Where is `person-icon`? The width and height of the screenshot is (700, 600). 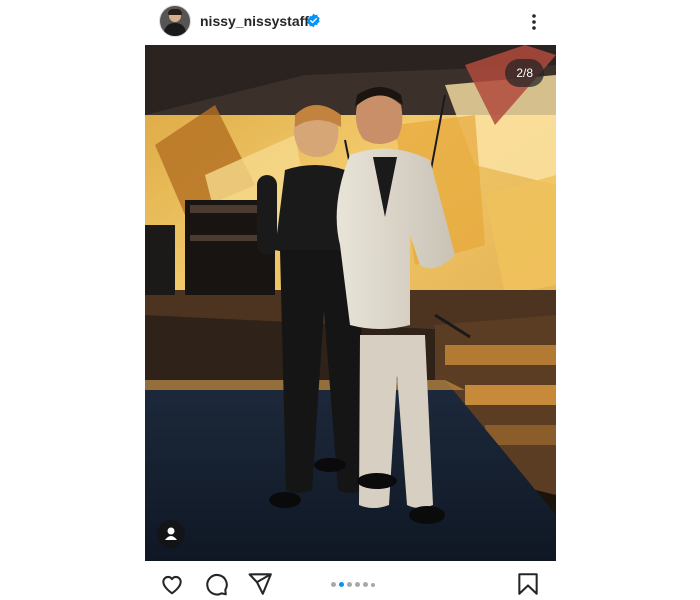
person-icon is located at coordinates (171, 533).